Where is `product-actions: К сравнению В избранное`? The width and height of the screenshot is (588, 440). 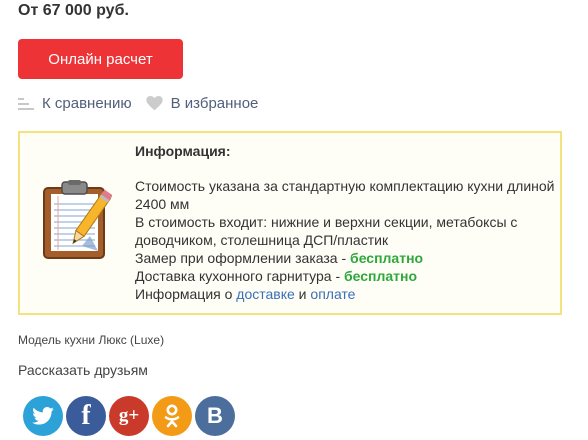
product-actions: К сравнению В избранное is located at coordinates (138, 103).